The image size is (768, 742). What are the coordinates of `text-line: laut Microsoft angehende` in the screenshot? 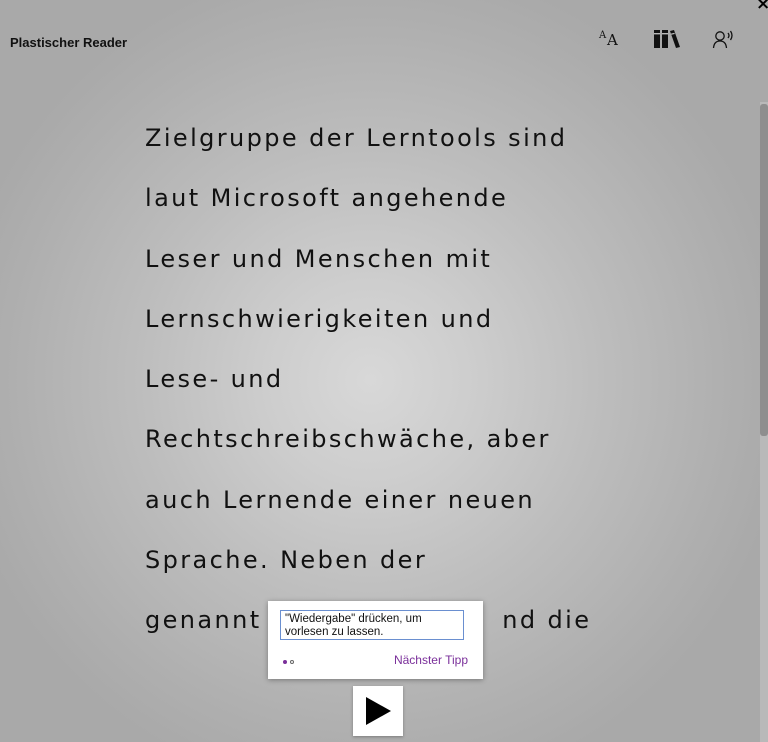 It's located at (327, 198).